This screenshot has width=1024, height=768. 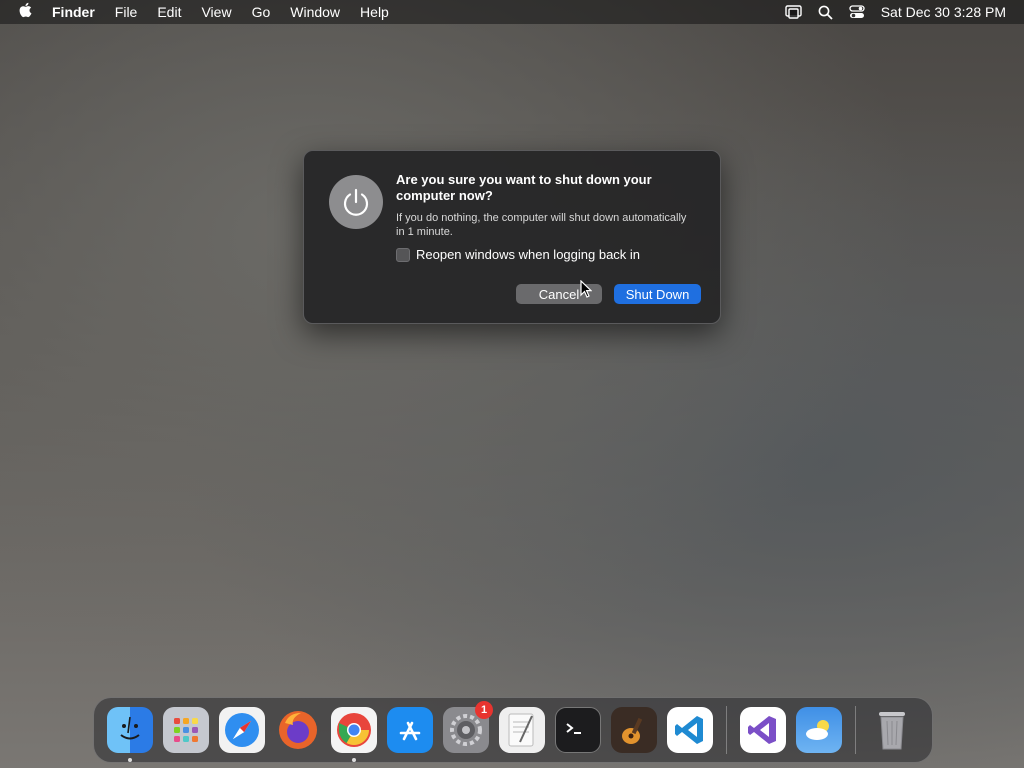 I want to click on garageband-icon, so click(x=632, y=730).